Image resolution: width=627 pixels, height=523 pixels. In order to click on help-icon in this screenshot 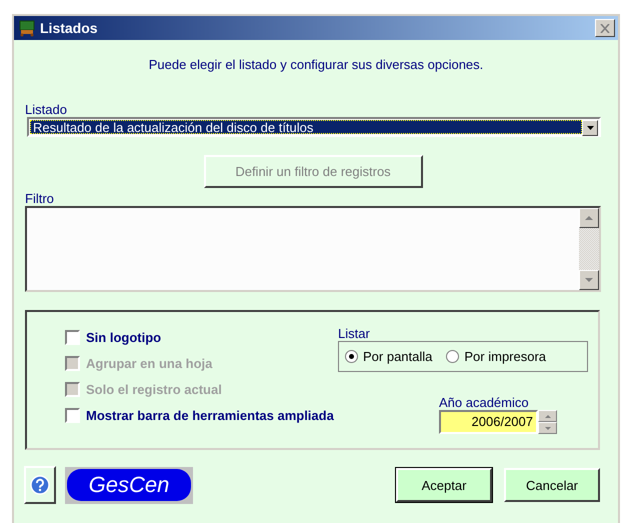, I will do `click(40, 485)`.